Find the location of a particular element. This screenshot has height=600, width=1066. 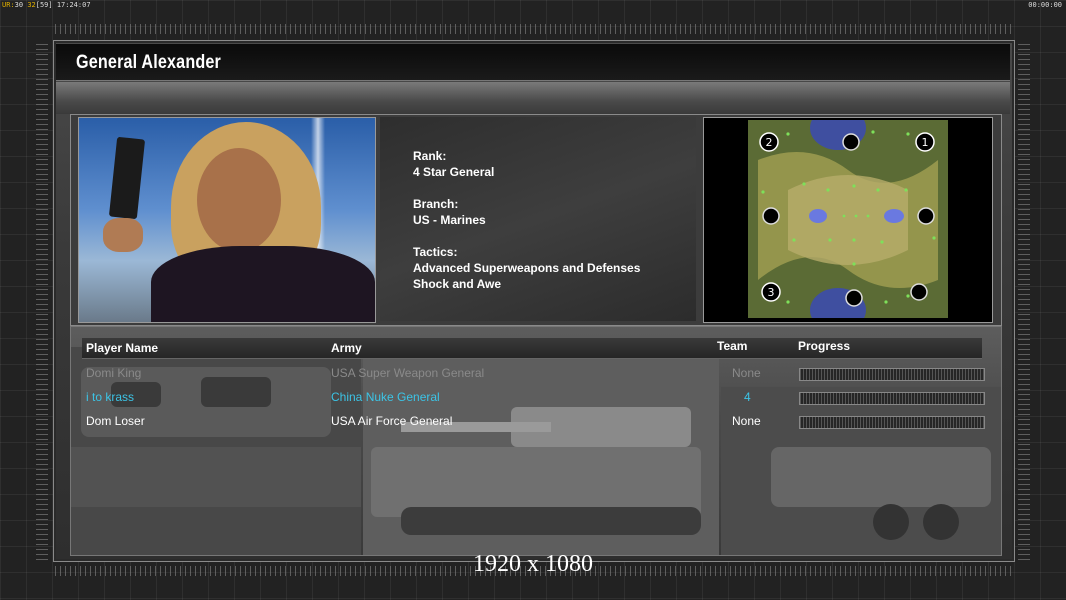

hud-stats: UR:30 32[59] 17:24:07 is located at coordinates (46, 5).